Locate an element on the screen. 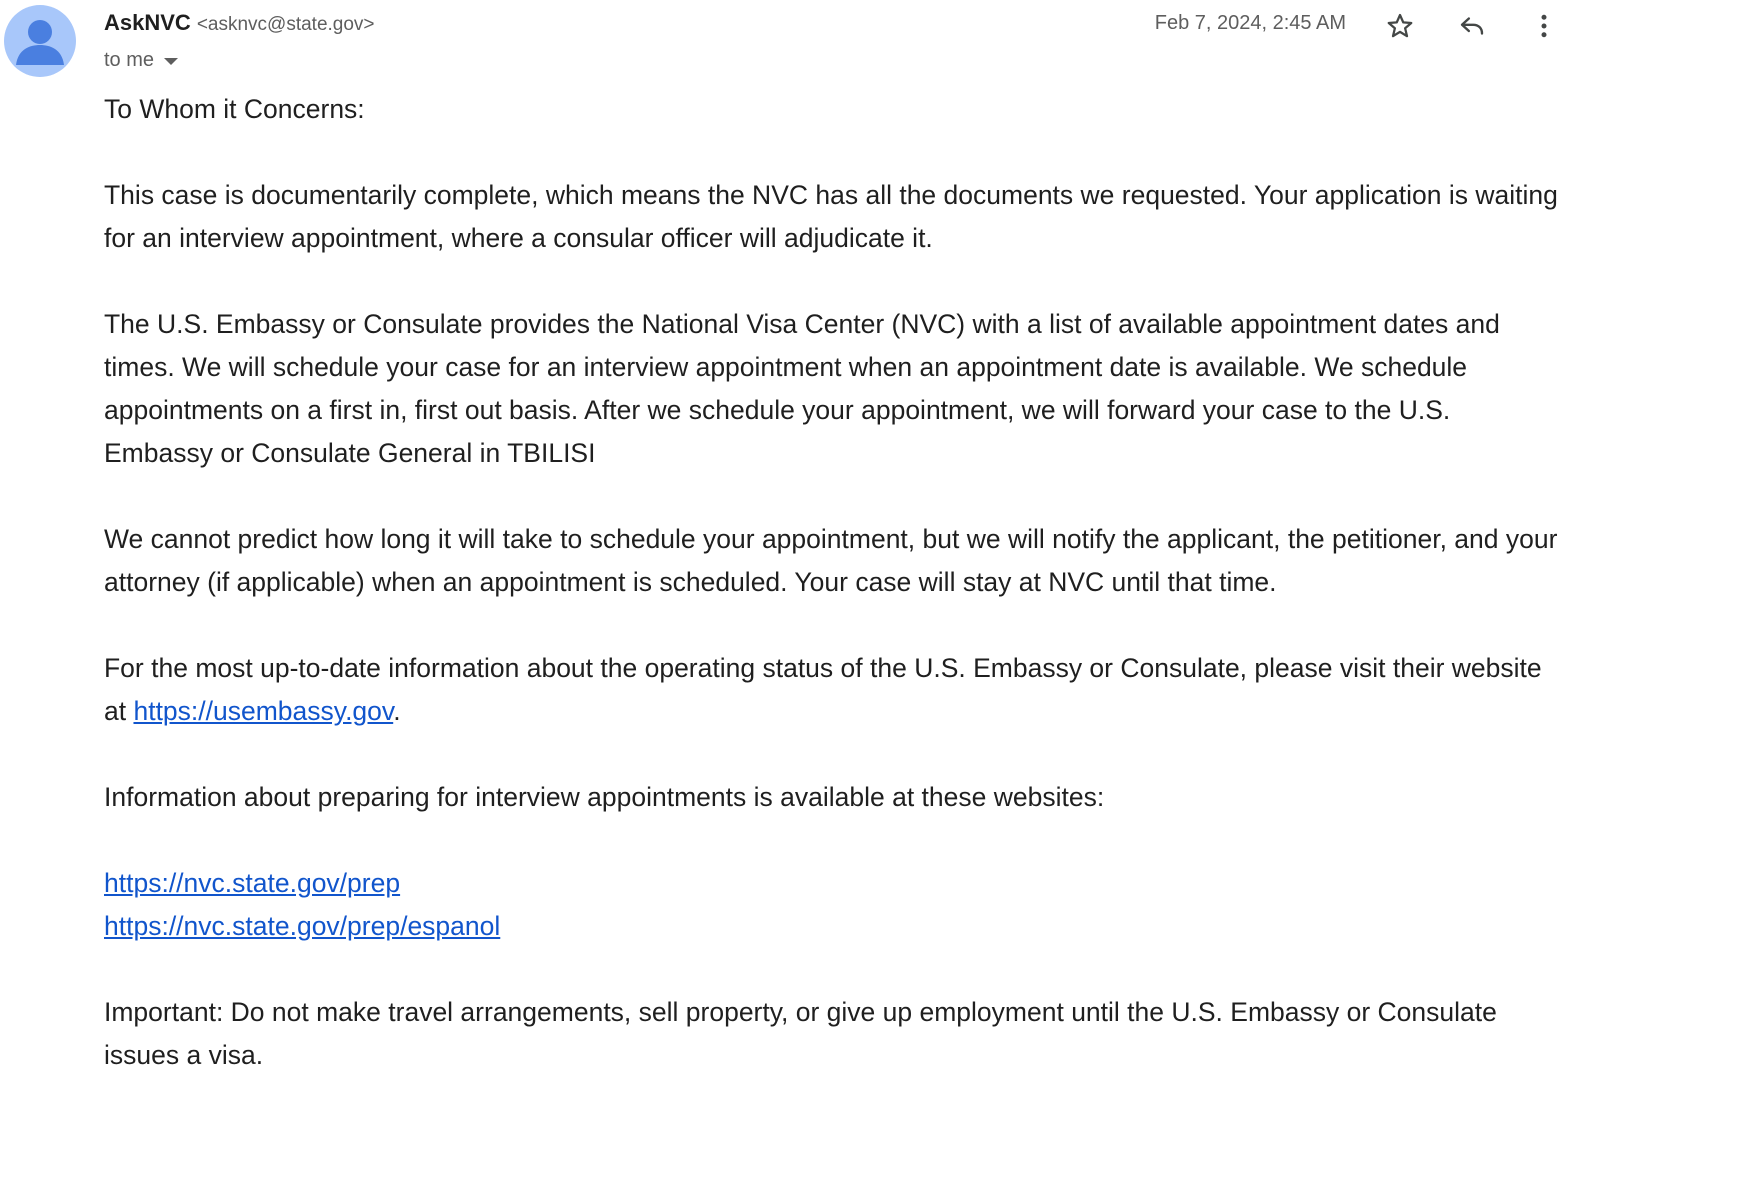  usembassy-link: https://usembassy.gov is located at coordinates (263, 711).